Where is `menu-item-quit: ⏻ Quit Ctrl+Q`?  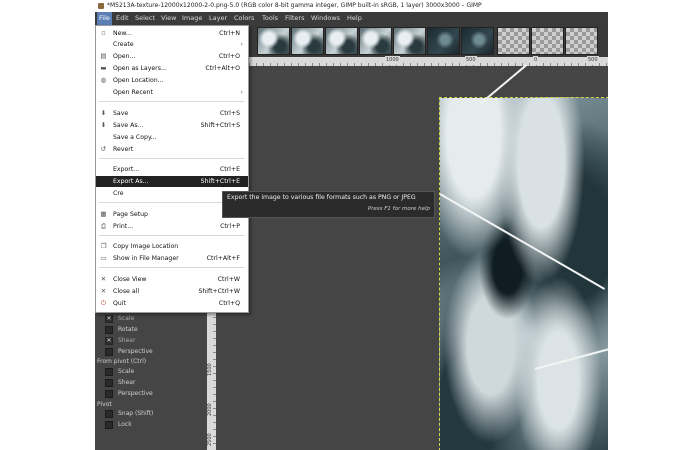 menu-item-quit: ⏻ Quit Ctrl+Q is located at coordinates (172, 303).